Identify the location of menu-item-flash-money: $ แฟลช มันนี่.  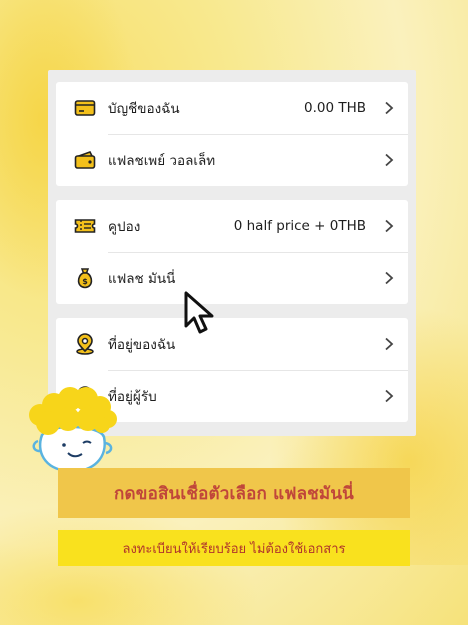
(232, 278).